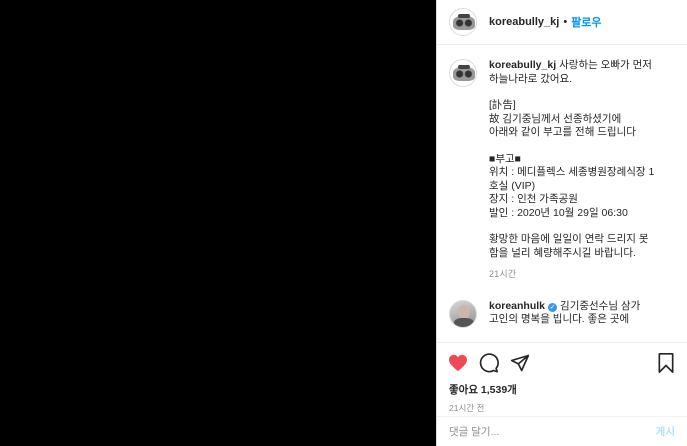  What do you see at coordinates (665, 431) in the screenshot?
I see `post-comment-button: 게시` at bounding box center [665, 431].